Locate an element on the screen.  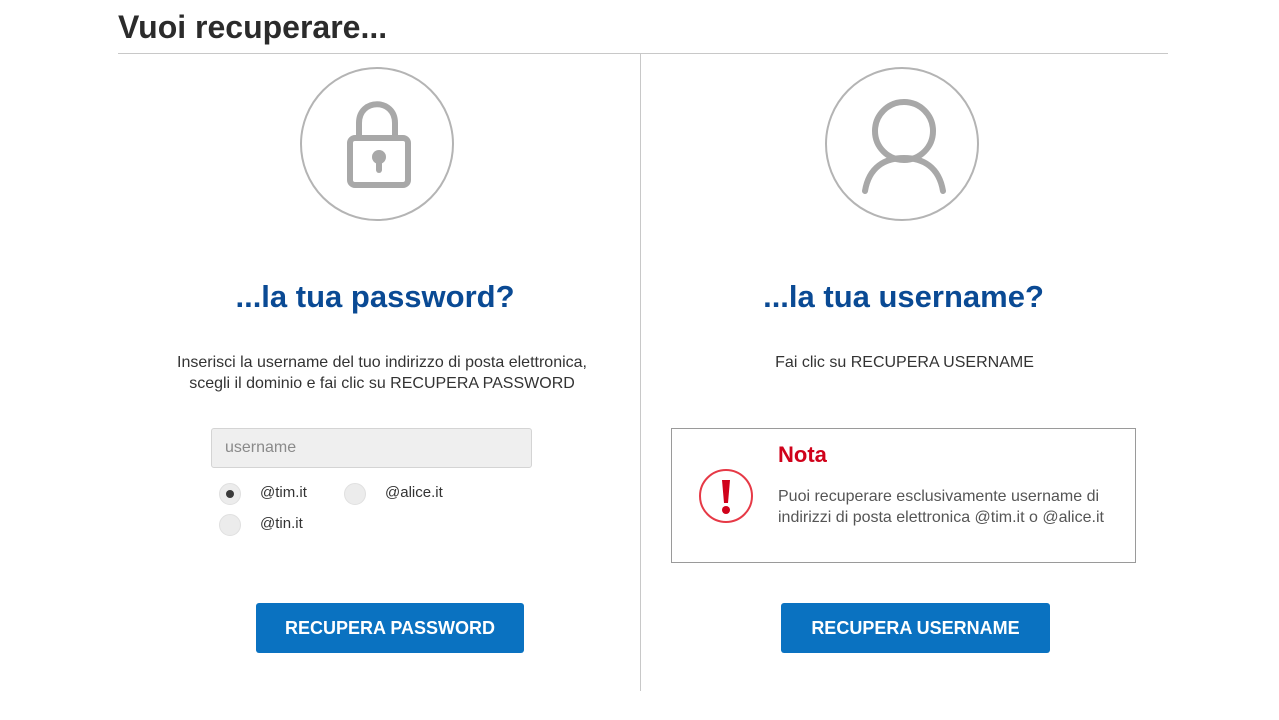
domain-radio-tin: @tin.it is located at coordinates (261, 525).